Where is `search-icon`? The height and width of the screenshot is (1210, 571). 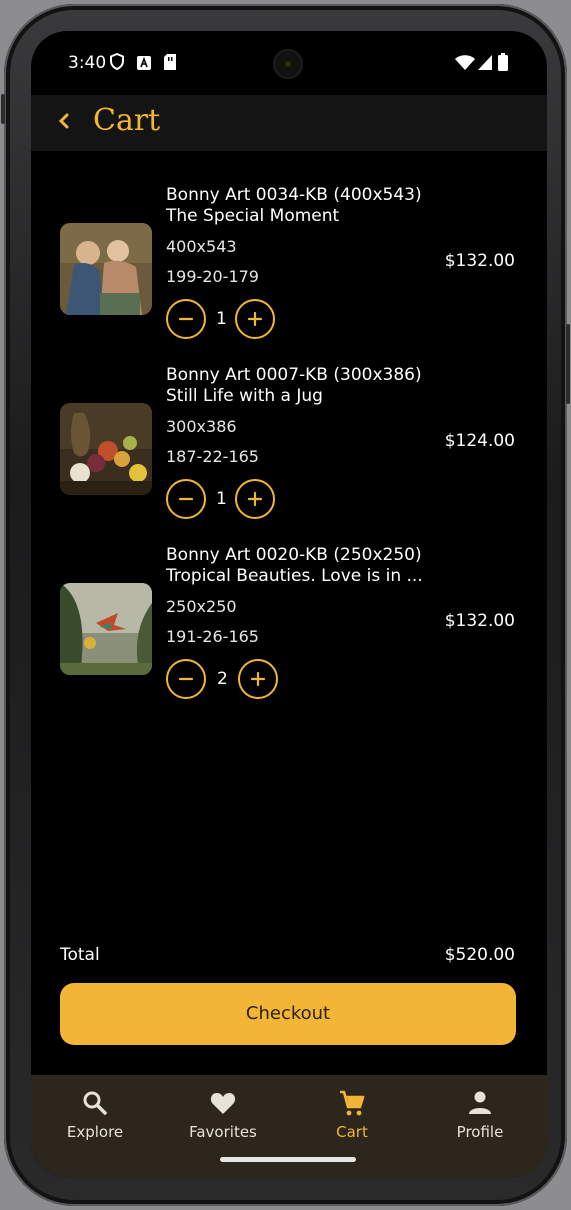
search-icon is located at coordinates (95, 1103).